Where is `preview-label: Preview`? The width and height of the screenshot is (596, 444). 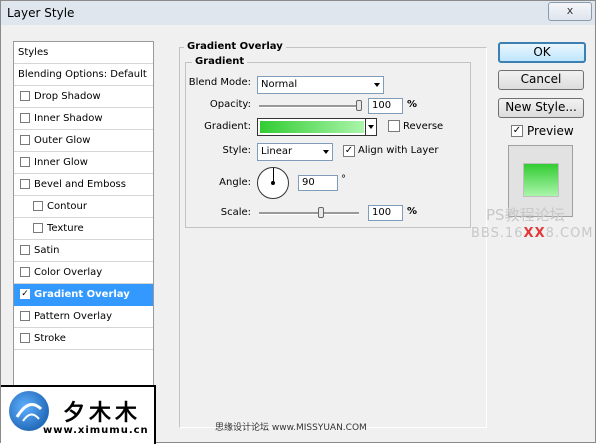 preview-label: Preview is located at coordinates (550, 131).